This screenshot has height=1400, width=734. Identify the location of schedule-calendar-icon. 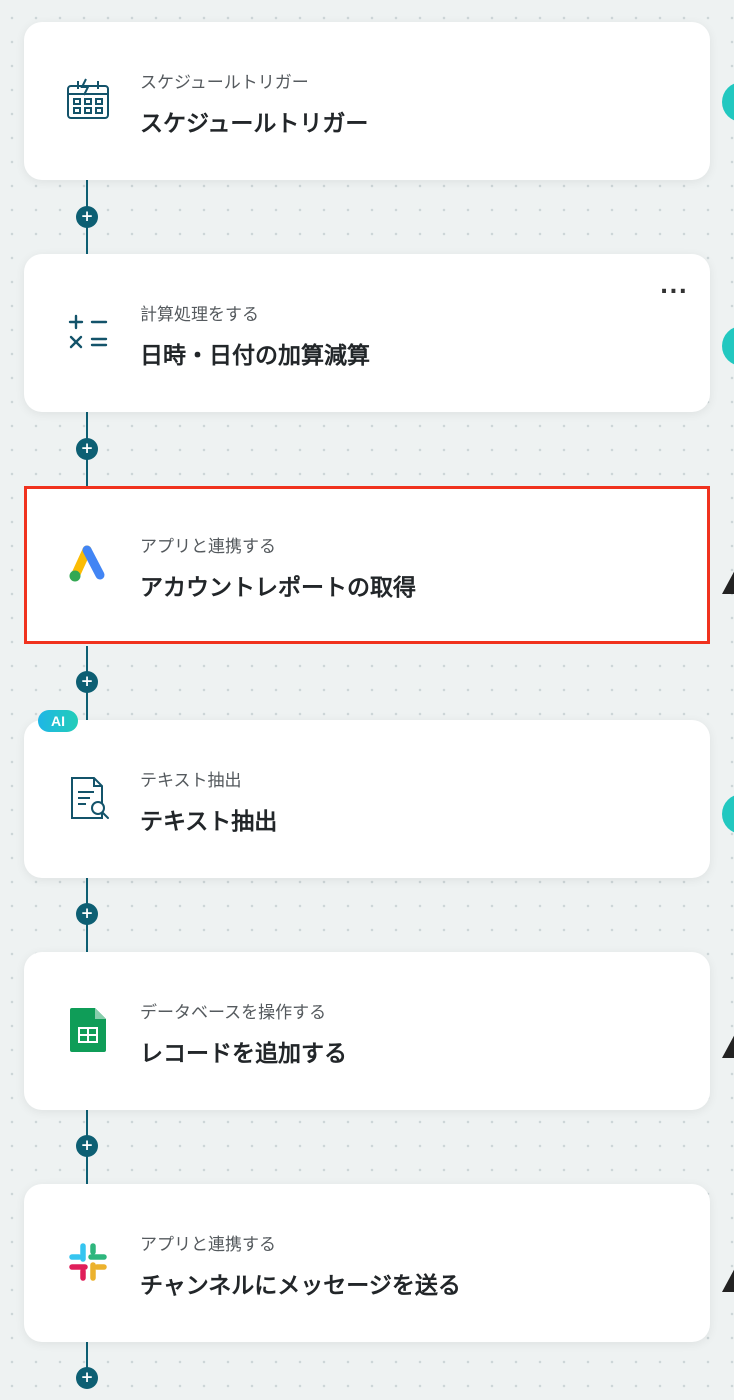
(88, 100).